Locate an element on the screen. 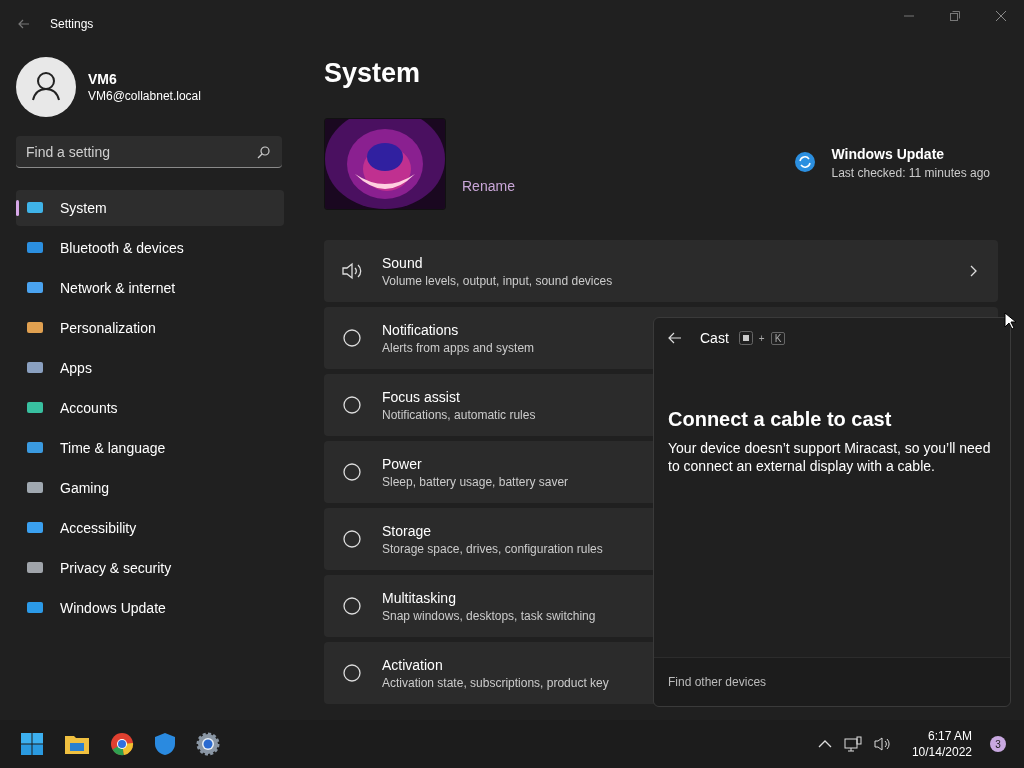 The width and height of the screenshot is (1024, 768). user-email: VM6@collabnet.local is located at coordinates (144, 96).